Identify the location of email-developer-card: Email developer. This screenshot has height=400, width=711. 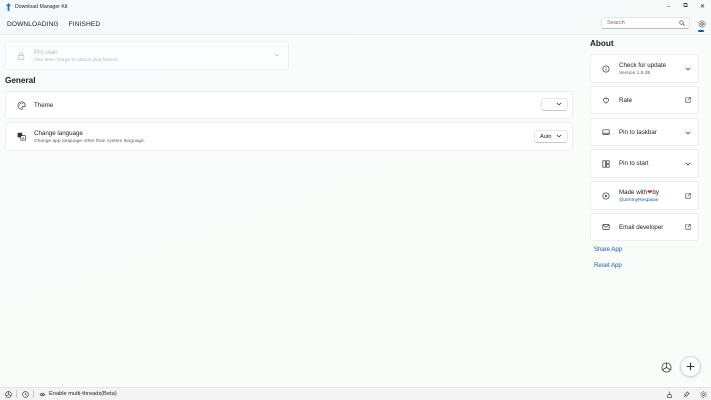
(644, 227).